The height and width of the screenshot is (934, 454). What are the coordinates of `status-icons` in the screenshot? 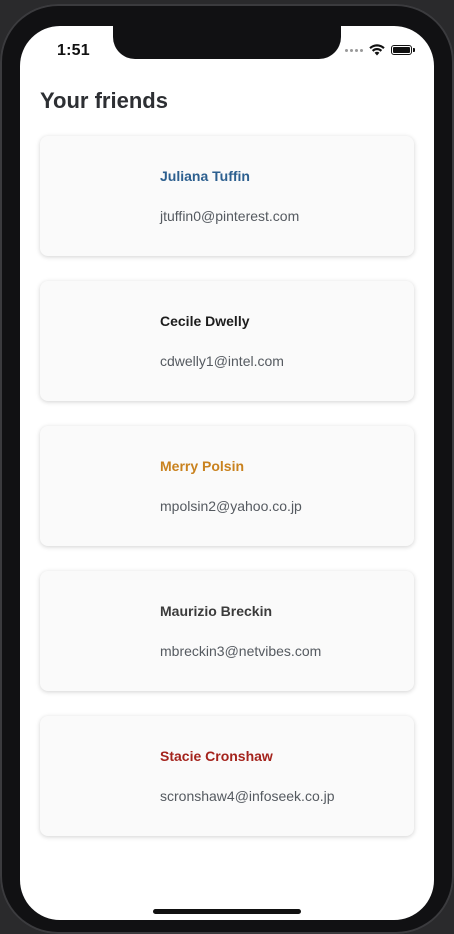 It's located at (380, 50).